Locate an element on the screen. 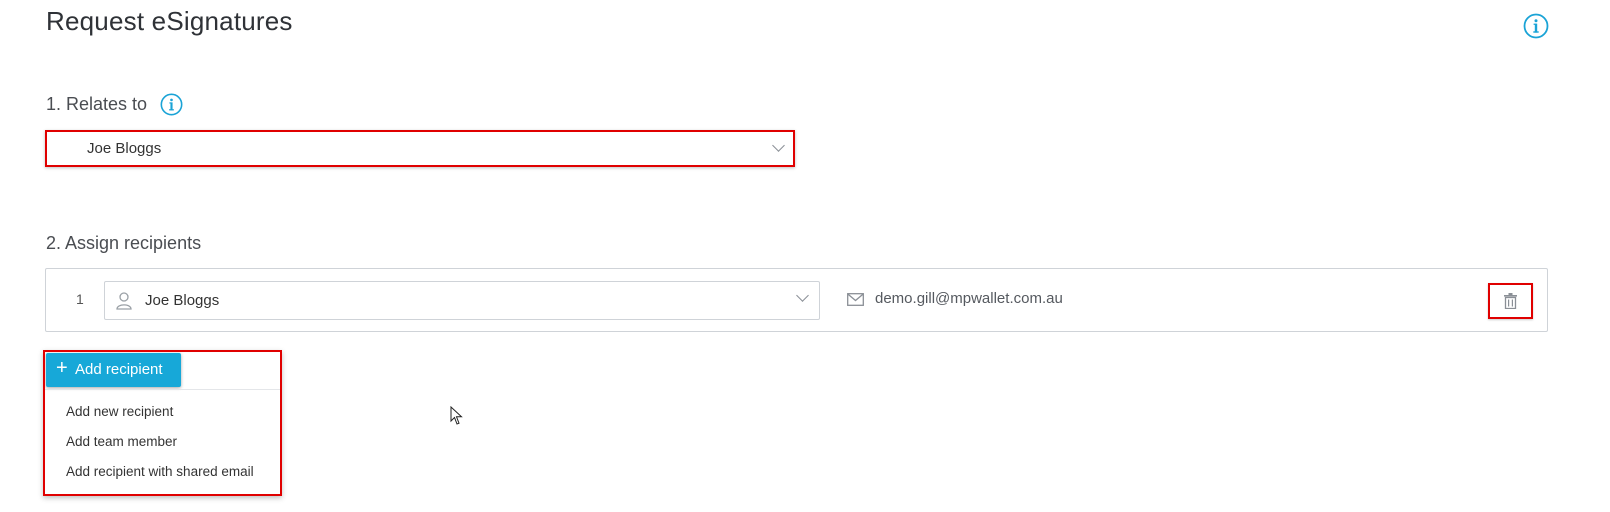 The height and width of the screenshot is (512, 1610). relates-to-heading: 1. Relates to is located at coordinates (97, 104).